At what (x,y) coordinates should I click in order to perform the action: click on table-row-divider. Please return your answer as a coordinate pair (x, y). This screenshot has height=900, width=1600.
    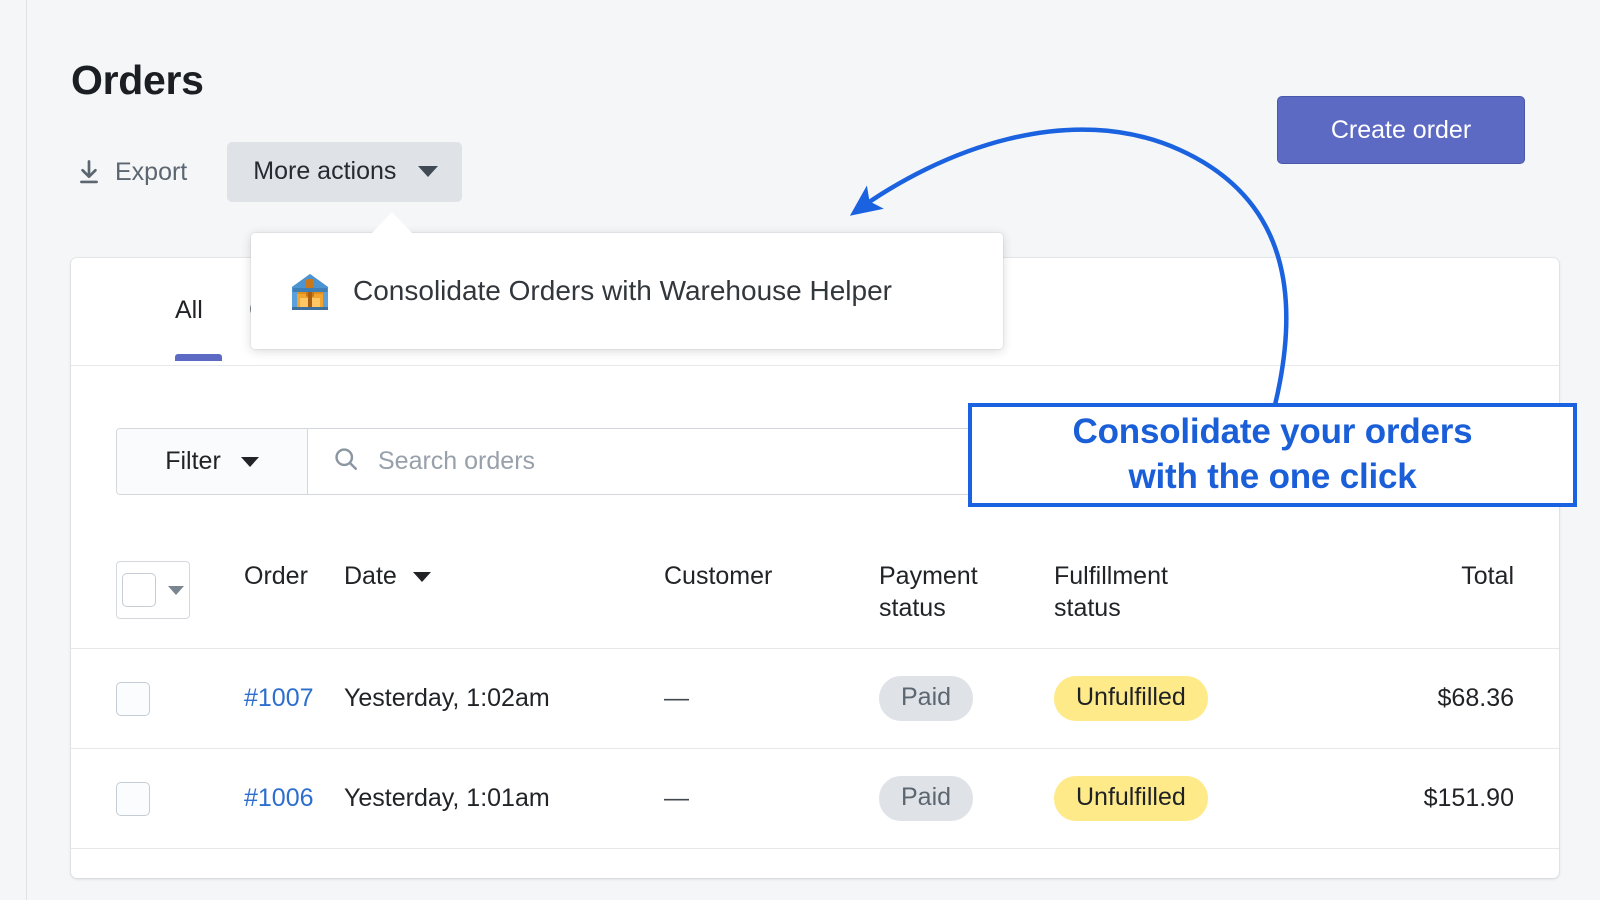
    Looking at the image, I should click on (815, 858).